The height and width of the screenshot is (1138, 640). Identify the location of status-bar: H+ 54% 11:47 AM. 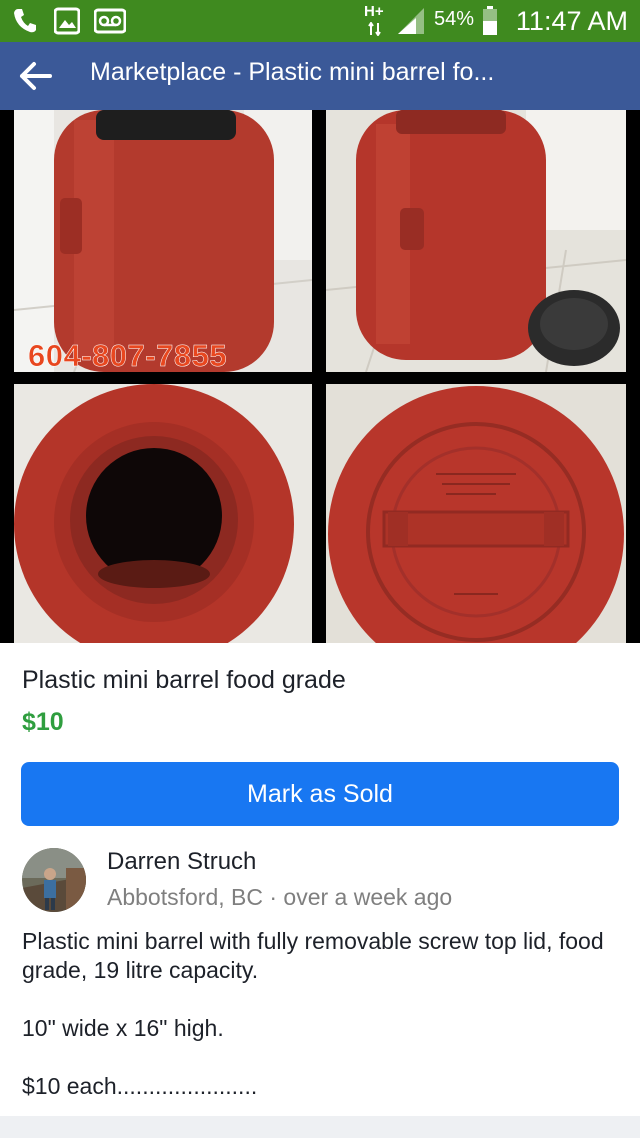
(320, 21).